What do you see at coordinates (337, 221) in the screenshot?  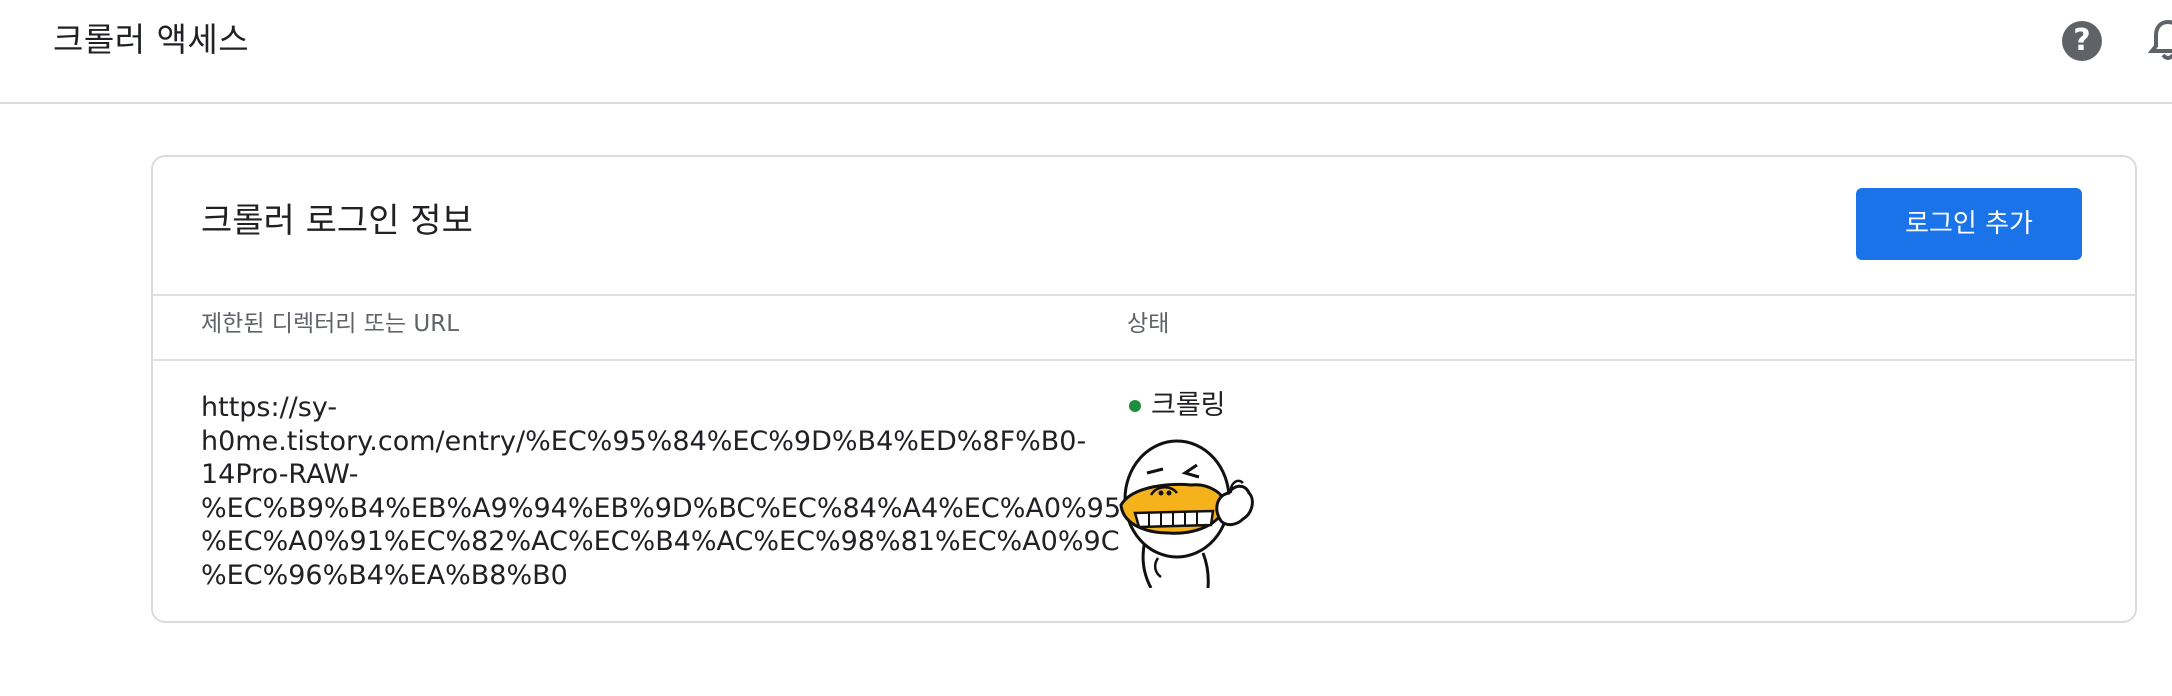 I see `card-title: 크롤러 로그인 정보` at bounding box center [337, 221].